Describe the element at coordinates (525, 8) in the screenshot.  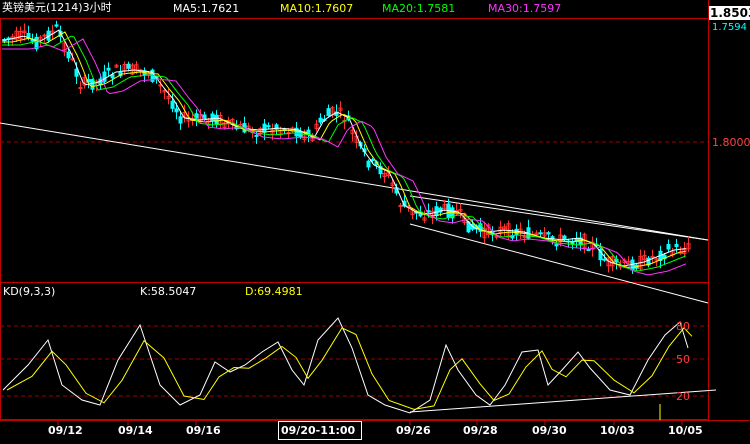
I see `ma30-value: MA30:1.7597` at that location.